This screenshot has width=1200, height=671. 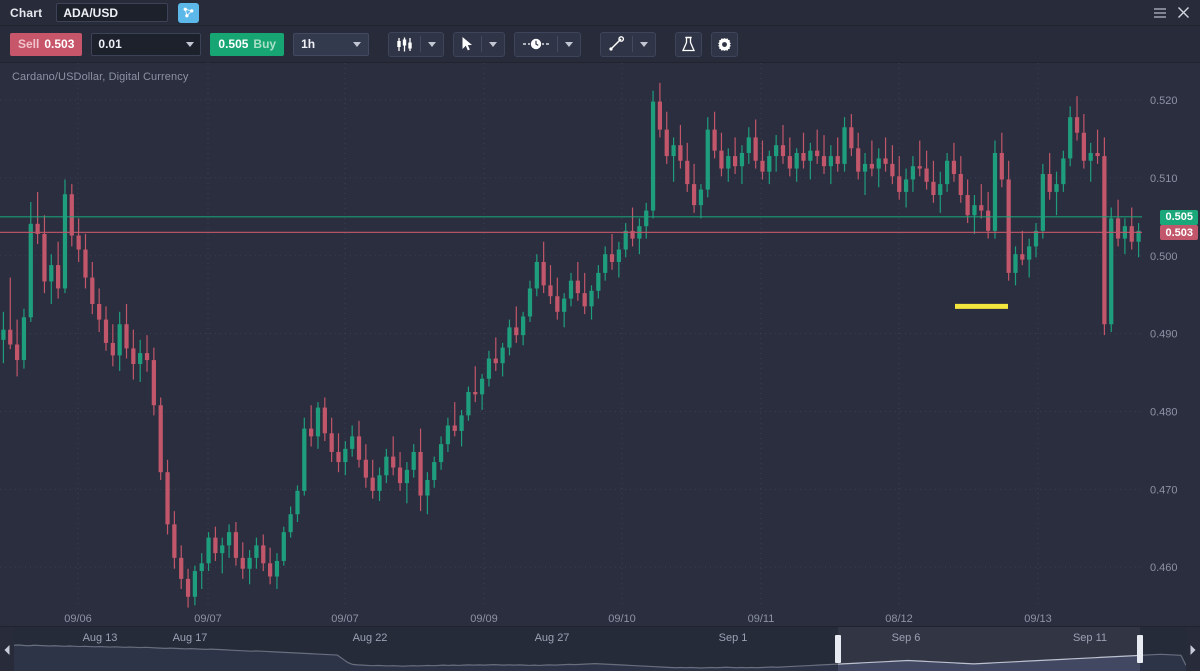 What do you see at coordinates (78, 619) in the screenshot?
I see `svg-text: 09/06` at bounding box center [78, 619].